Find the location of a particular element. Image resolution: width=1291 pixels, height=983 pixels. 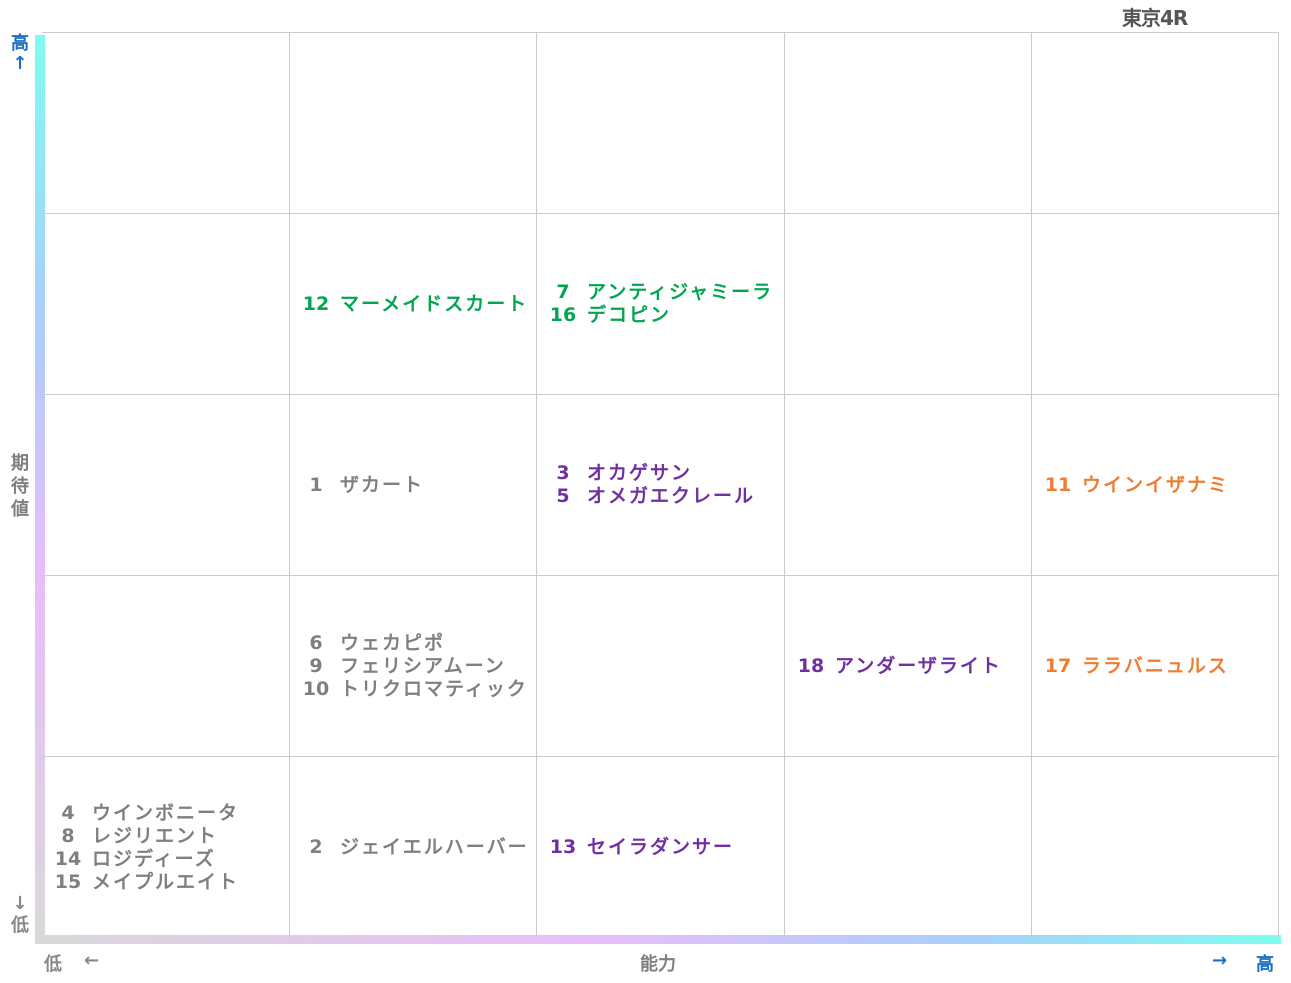

grid-cell: 18 アンダーザライト is located at coordinates (907, 666).